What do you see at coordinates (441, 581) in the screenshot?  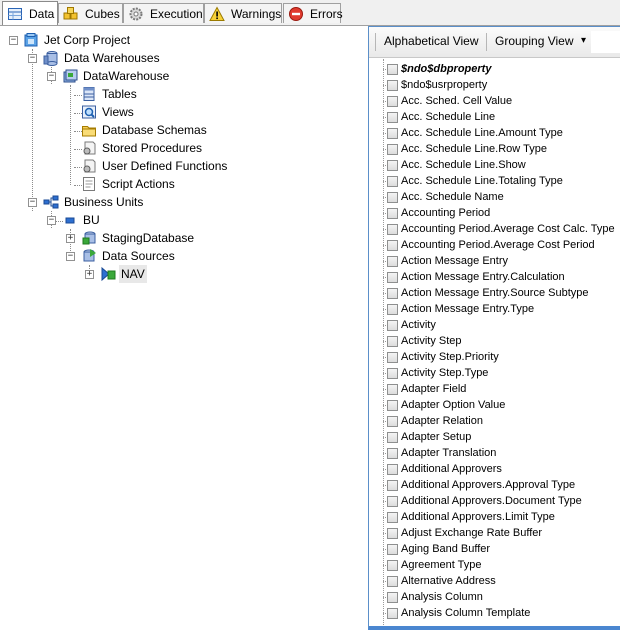 I see `list-item: Alternative Address` at bounding box center [441, 581].